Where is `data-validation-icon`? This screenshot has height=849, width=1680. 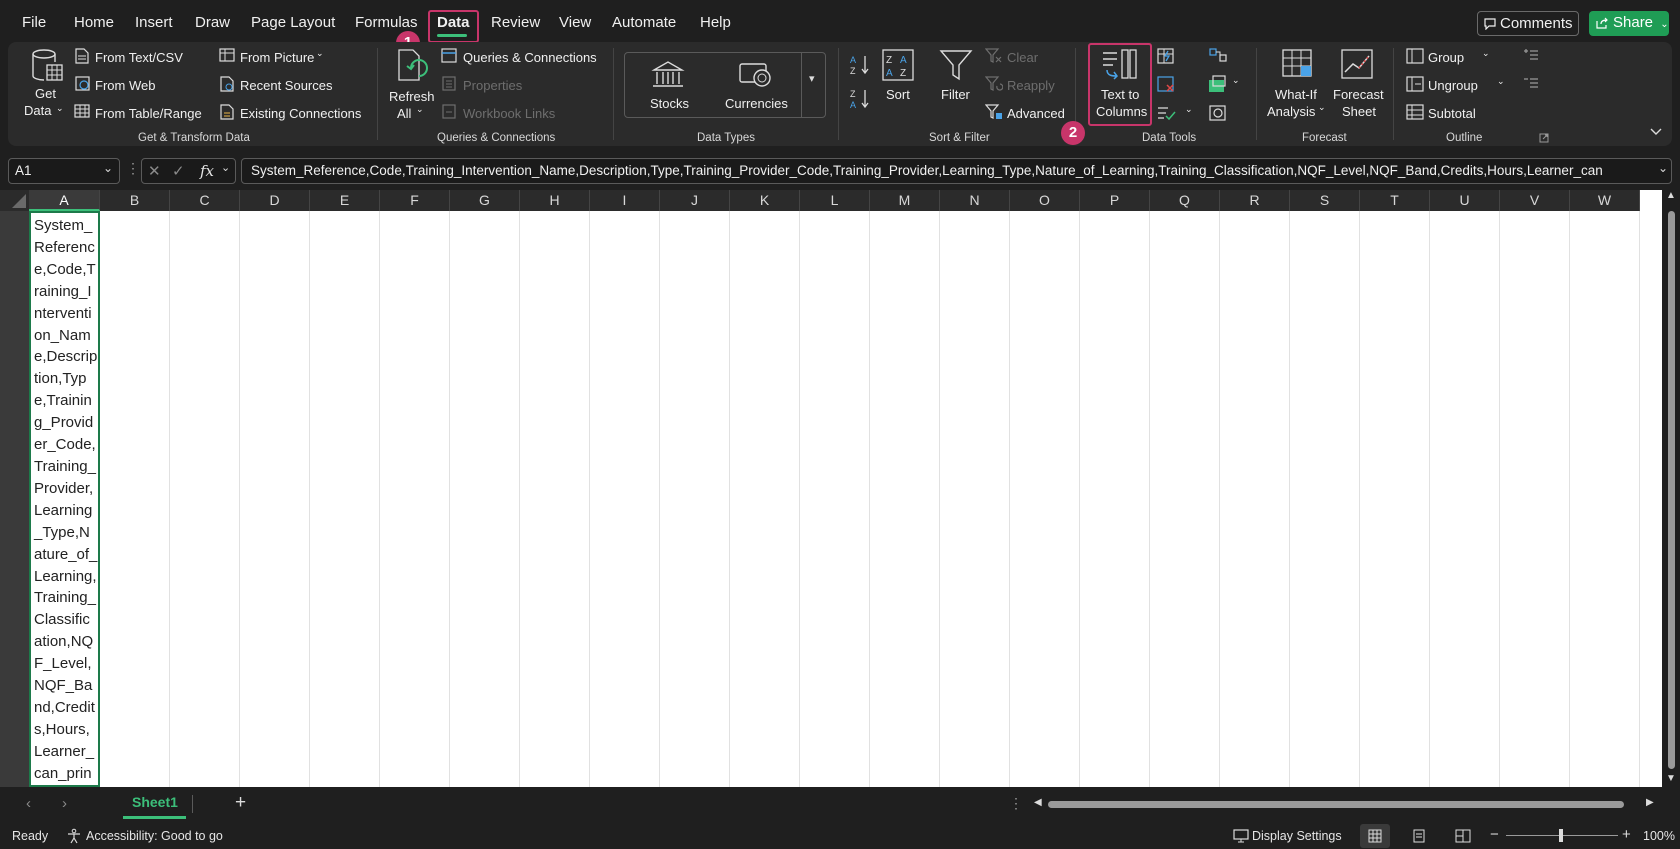
data-validation-icon is located at coordinates (1166, 113).